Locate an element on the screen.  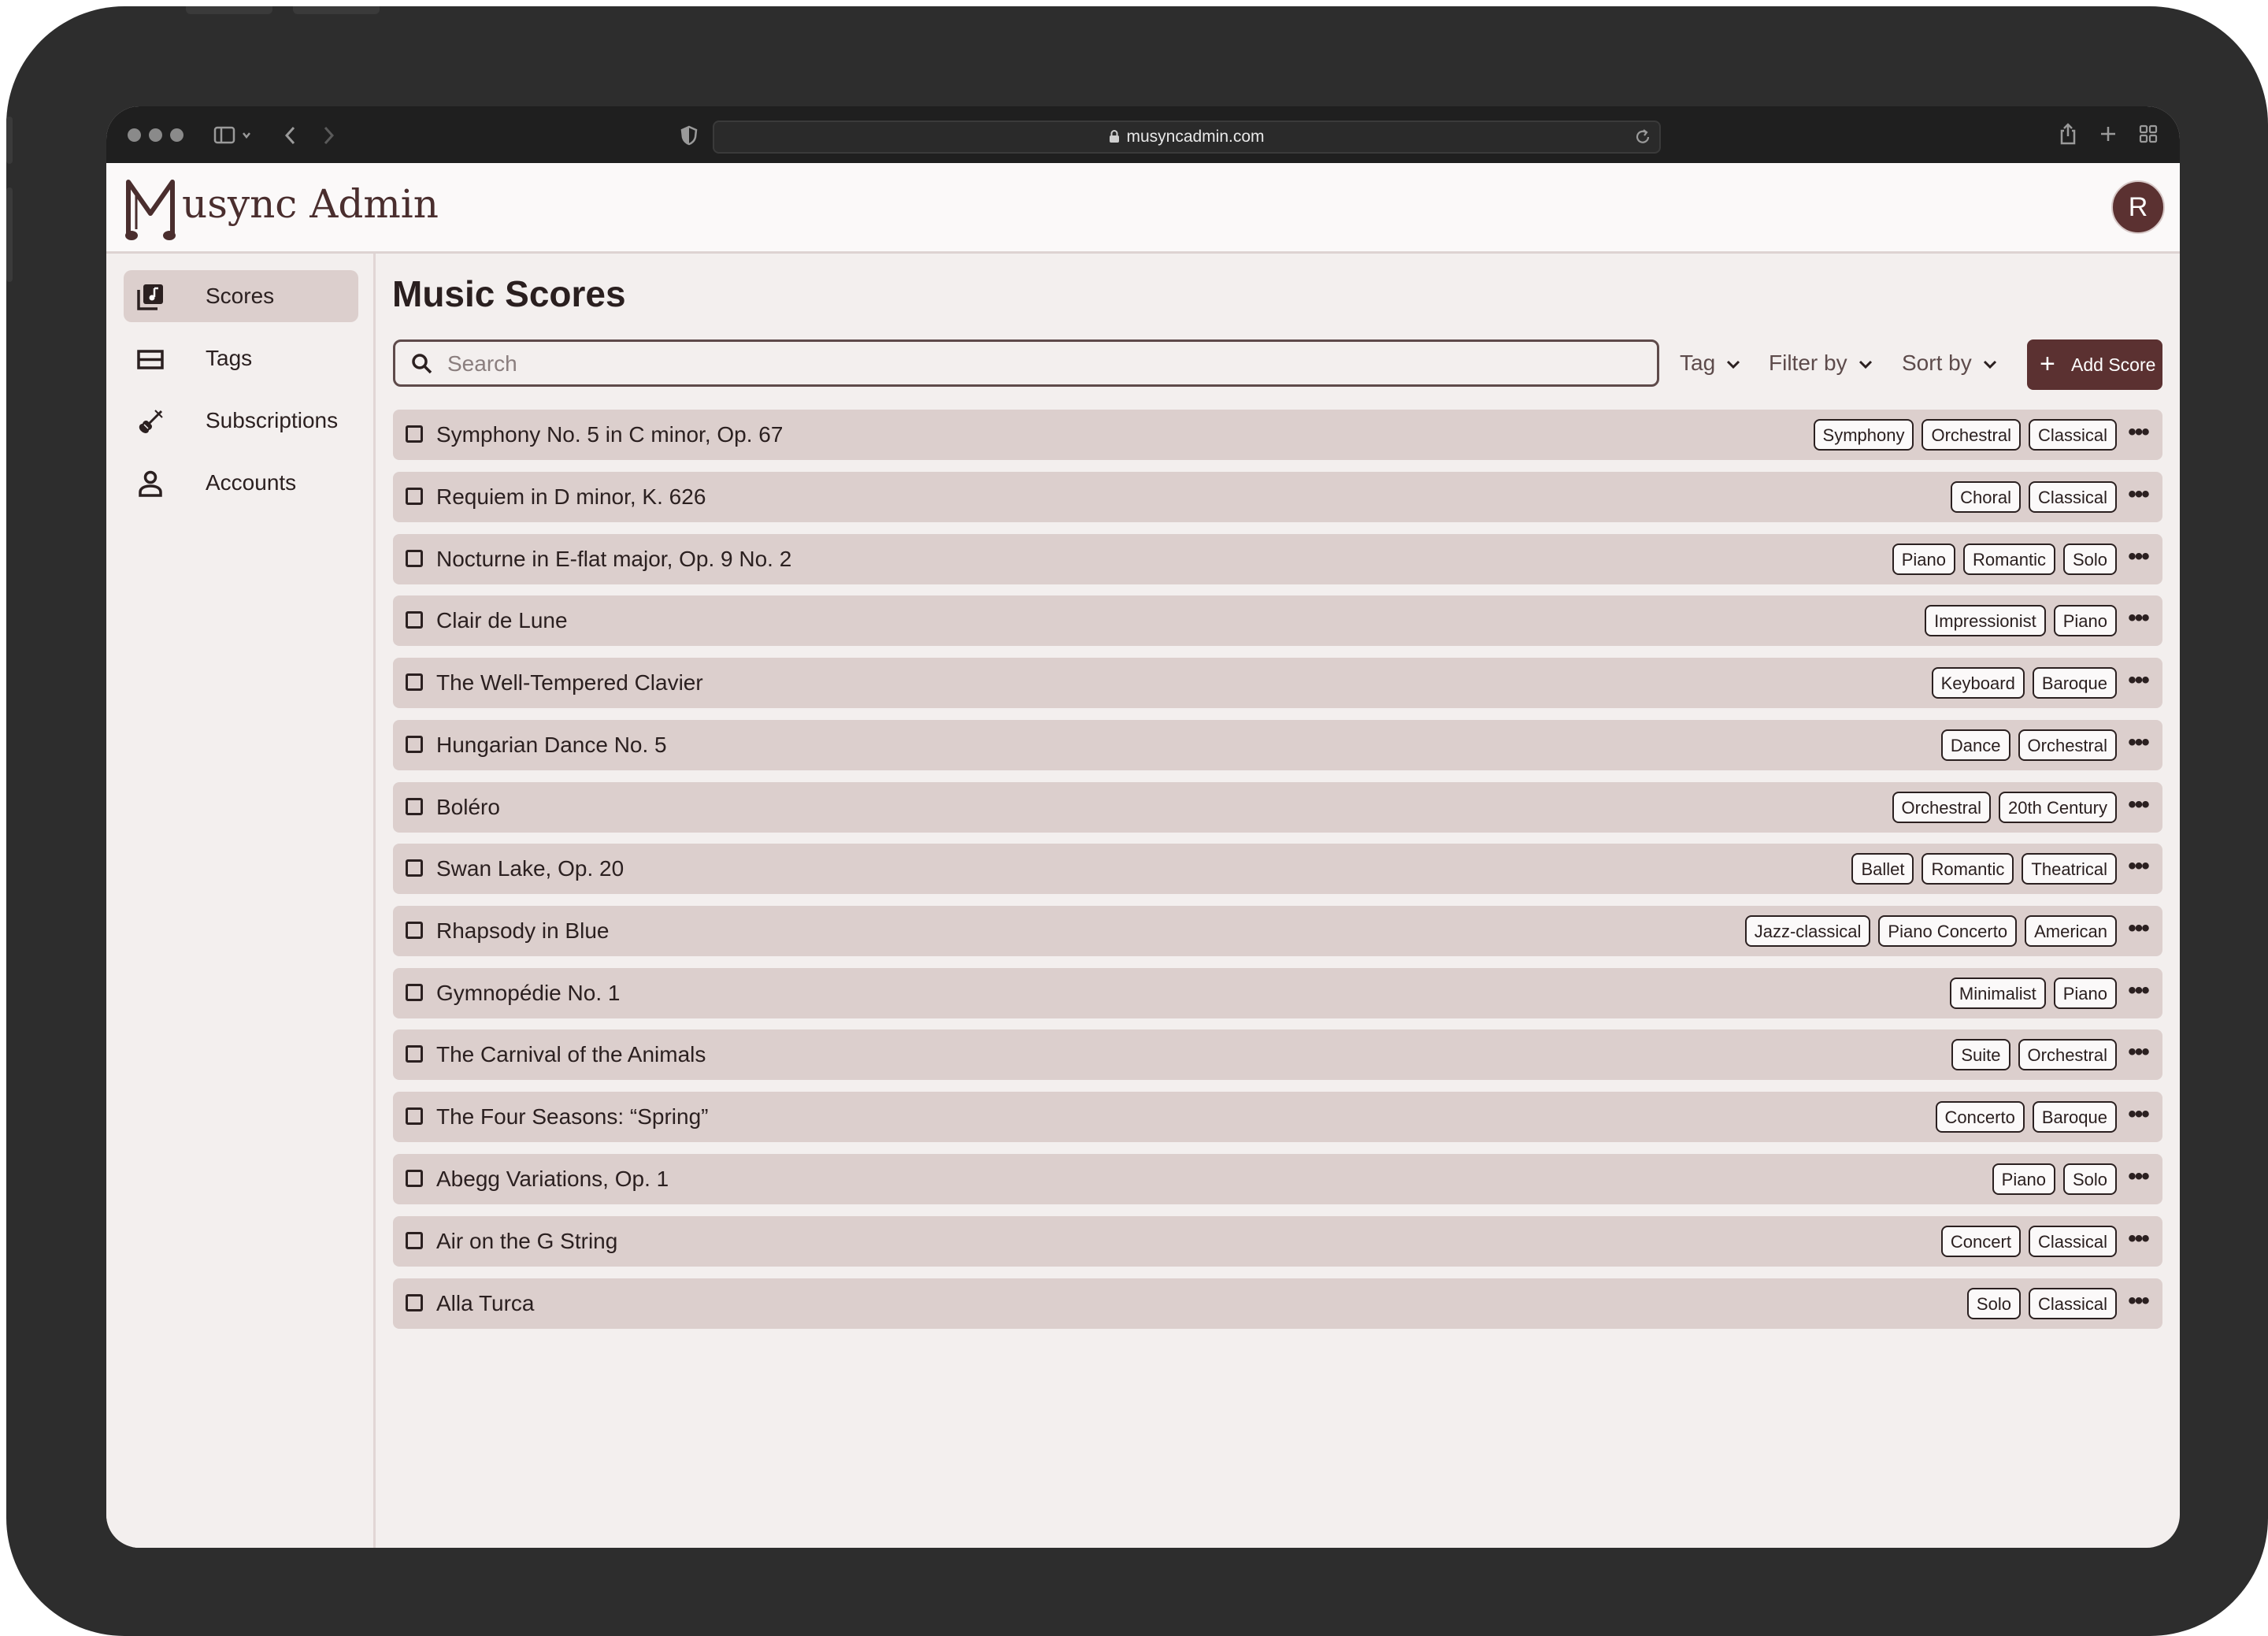
tag-chip: Minimalist is located at coordinates (1997, 994).